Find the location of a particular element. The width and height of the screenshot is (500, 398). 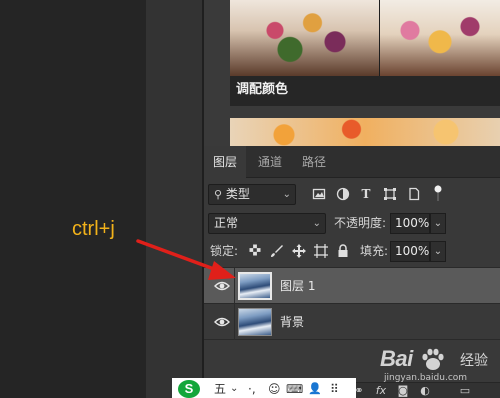

adjustment-filter-icon is located at coordinates (343, 194).